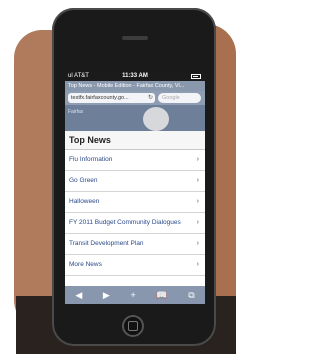 The width and height of the screenshot is (320, 354). I want to click on pages-icon: ⧉, so click(191, 295).